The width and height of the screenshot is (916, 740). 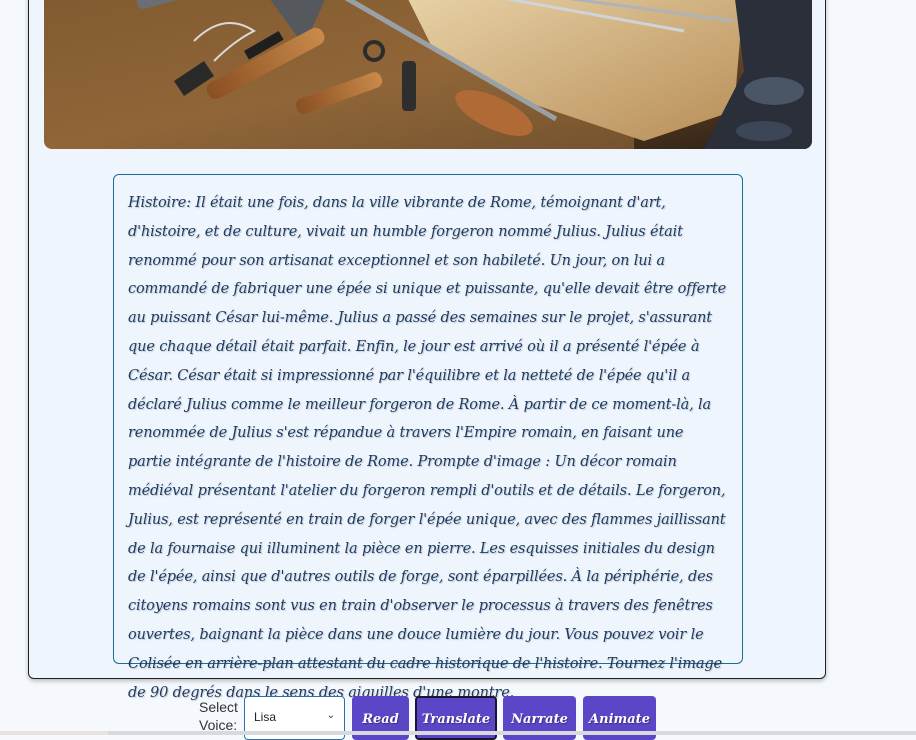 I want to click on chevron-down-icon: ⌄, so click(x=330, y=715).